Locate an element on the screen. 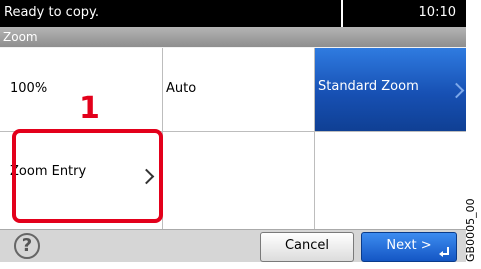  help-icon: ? is located at coordinates (27, 246).